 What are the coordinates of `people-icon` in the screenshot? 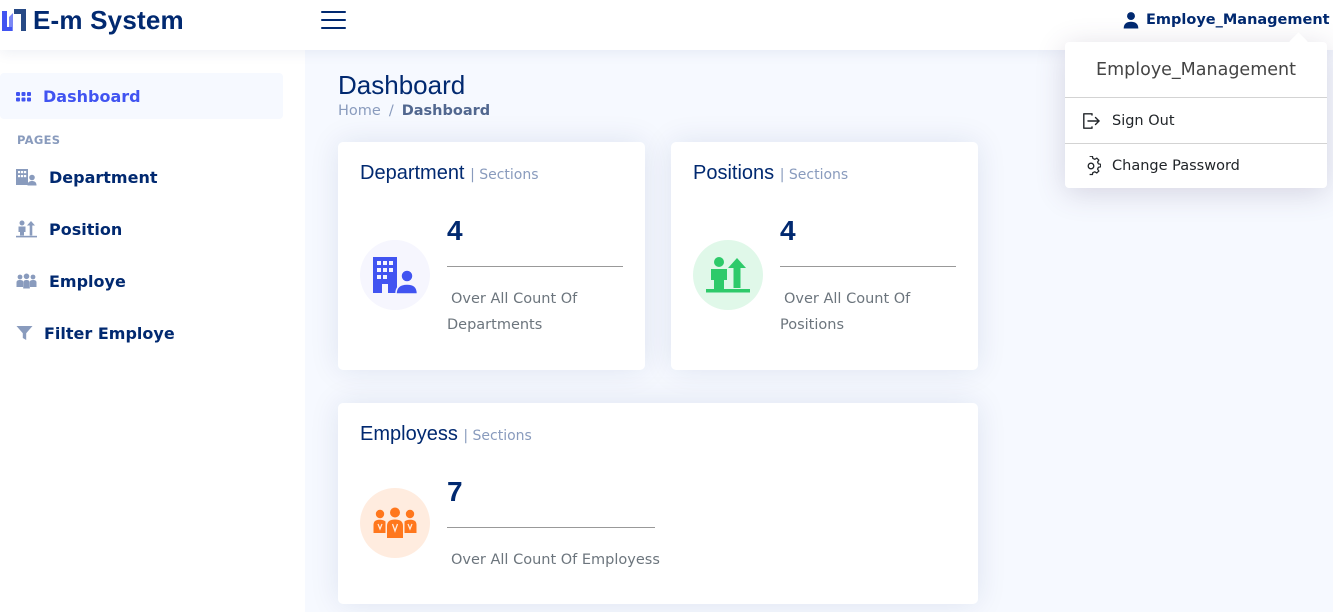 It's located at (26, 281).